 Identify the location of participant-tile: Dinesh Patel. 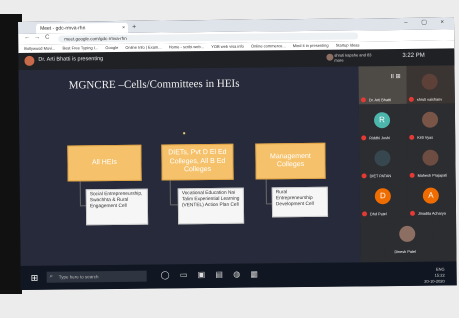
(408, 237).